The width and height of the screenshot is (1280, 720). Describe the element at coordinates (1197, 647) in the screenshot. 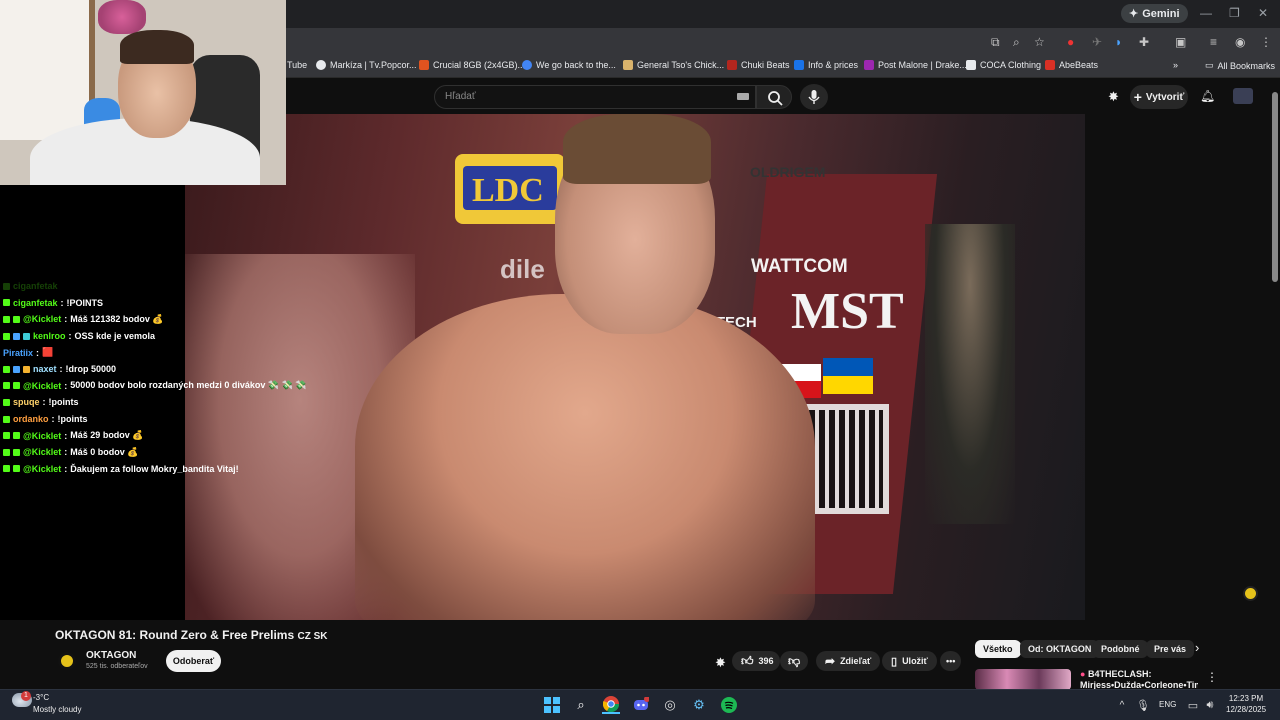

I see `chevron-right-icon: ›` at that location.